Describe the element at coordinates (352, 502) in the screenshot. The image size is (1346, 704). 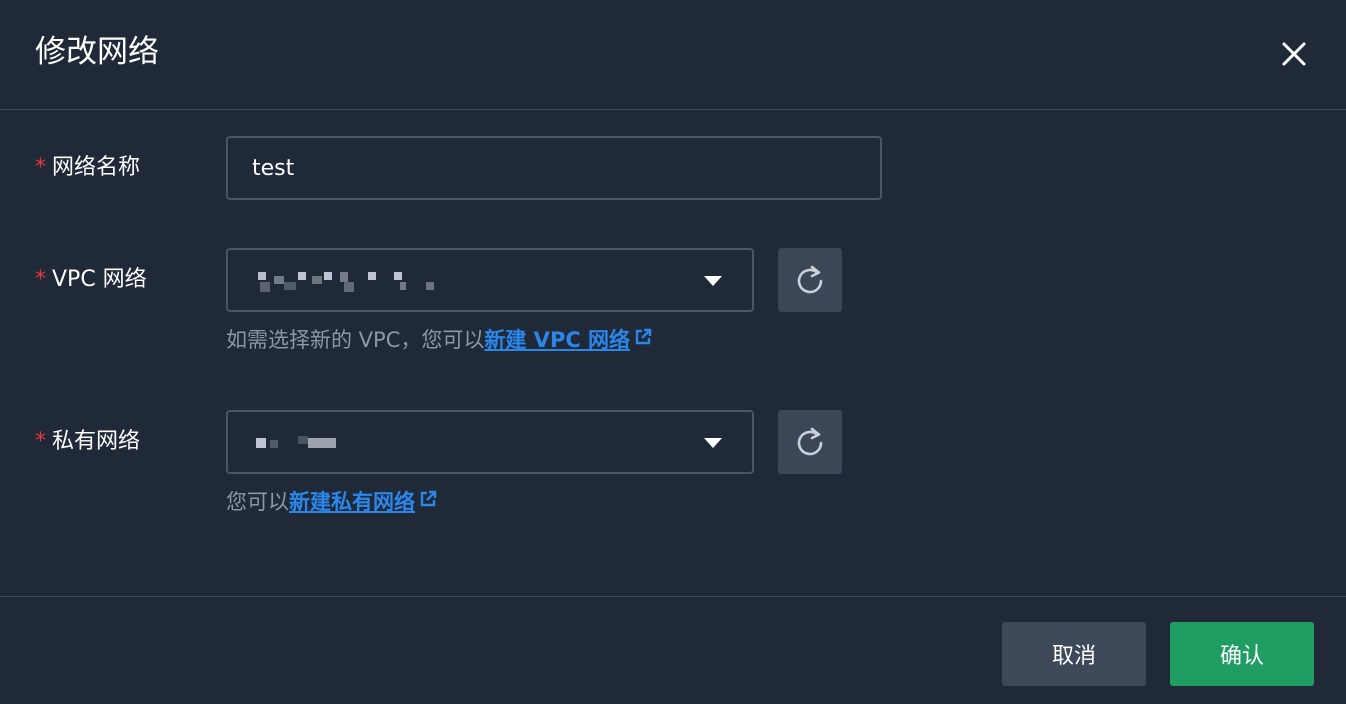
I see `create-private-network-link: 新建私有网络` at that location.